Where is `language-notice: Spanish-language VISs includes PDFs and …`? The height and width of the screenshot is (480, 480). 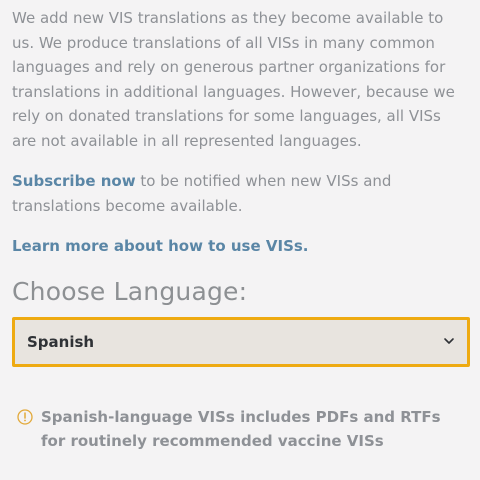 language-notice: Spanish-language VISs includes PDFs and … is located at coordinates (240, 429).